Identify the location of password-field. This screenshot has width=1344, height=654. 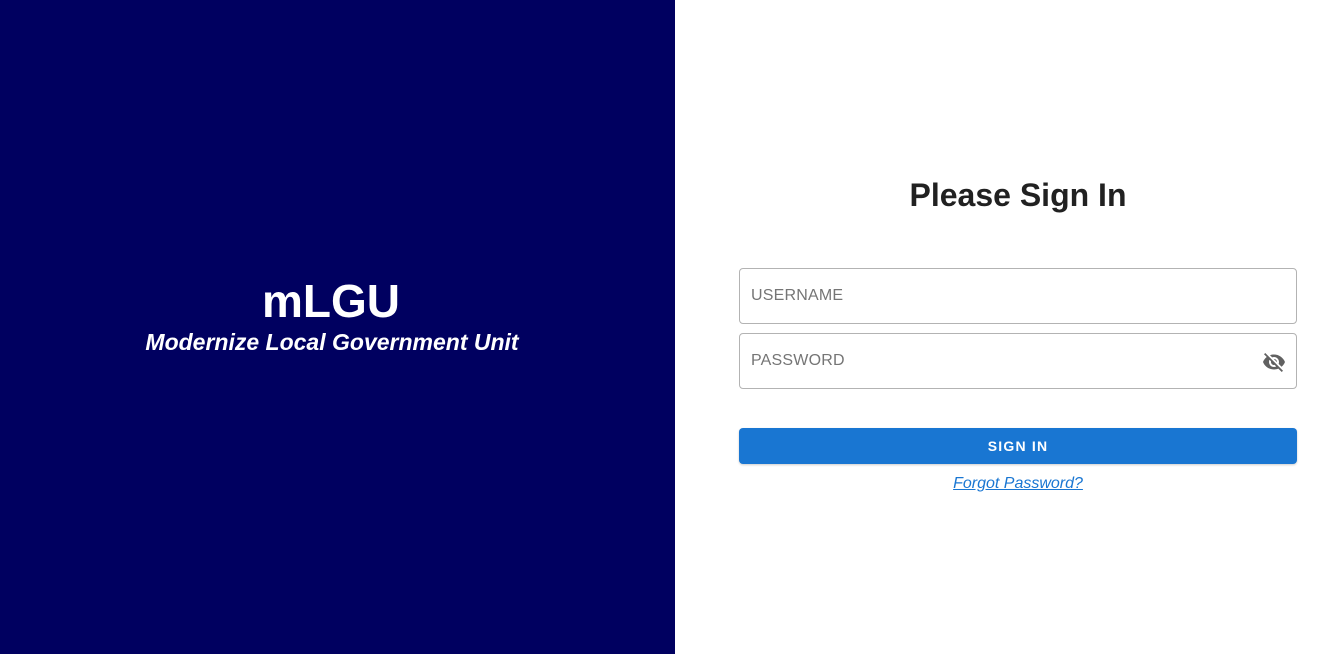
(1018, 361).